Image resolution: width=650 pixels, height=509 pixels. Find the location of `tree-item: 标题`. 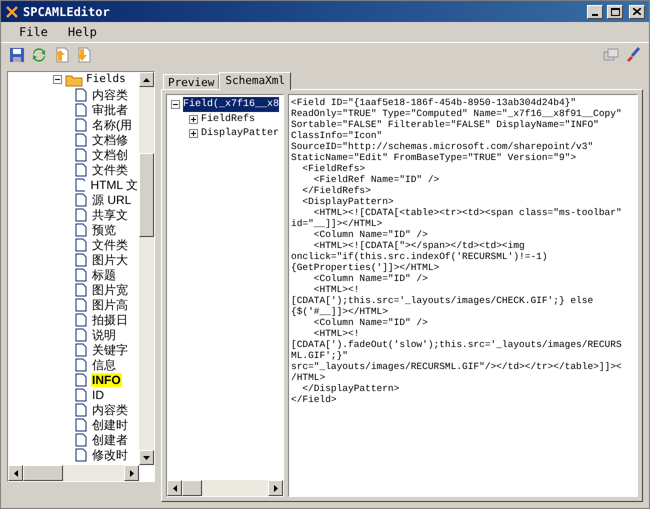

tree-item: 标题 is located at coordinates (104, 275).